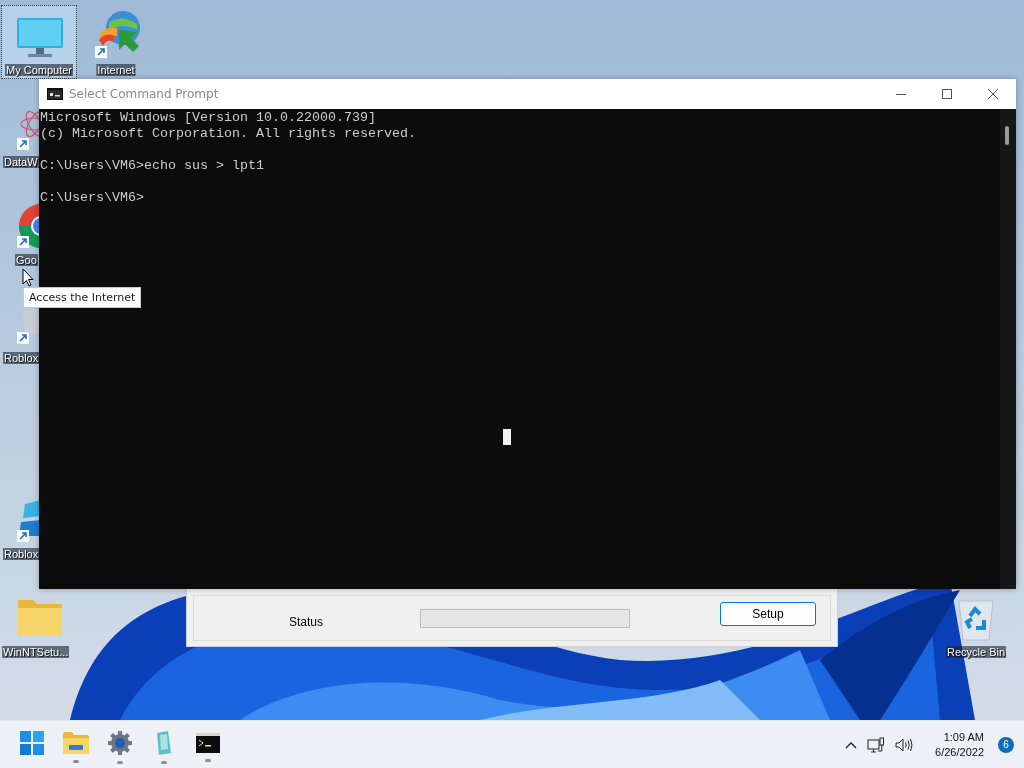 This screenshot has width=1024, height=768. I want to click on clock-date: 6/26/2022, so click(959, 752).